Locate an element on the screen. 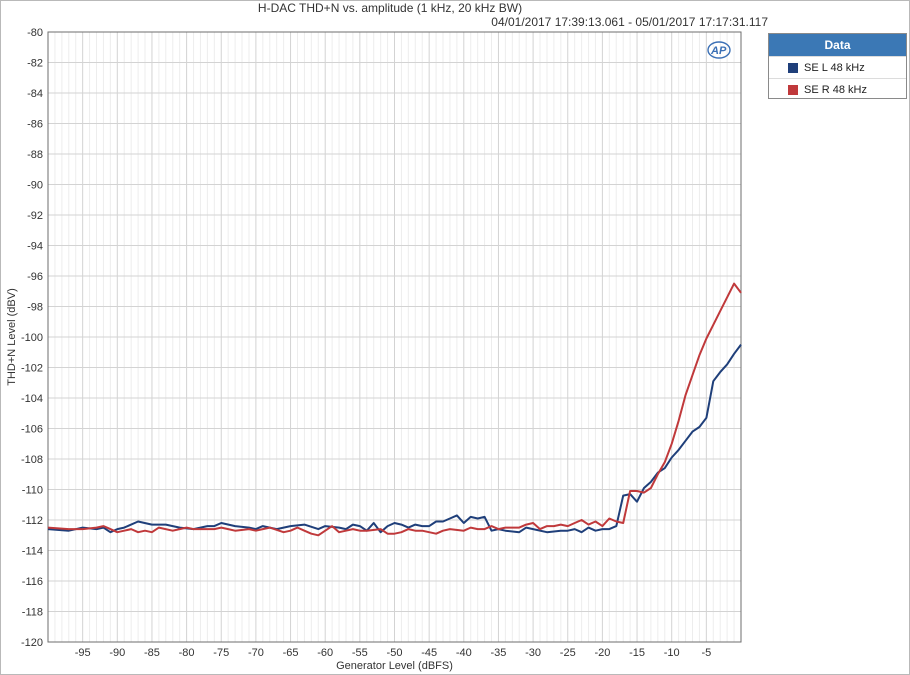  legend-swatch-se-r is located at coordinates (793, 89).